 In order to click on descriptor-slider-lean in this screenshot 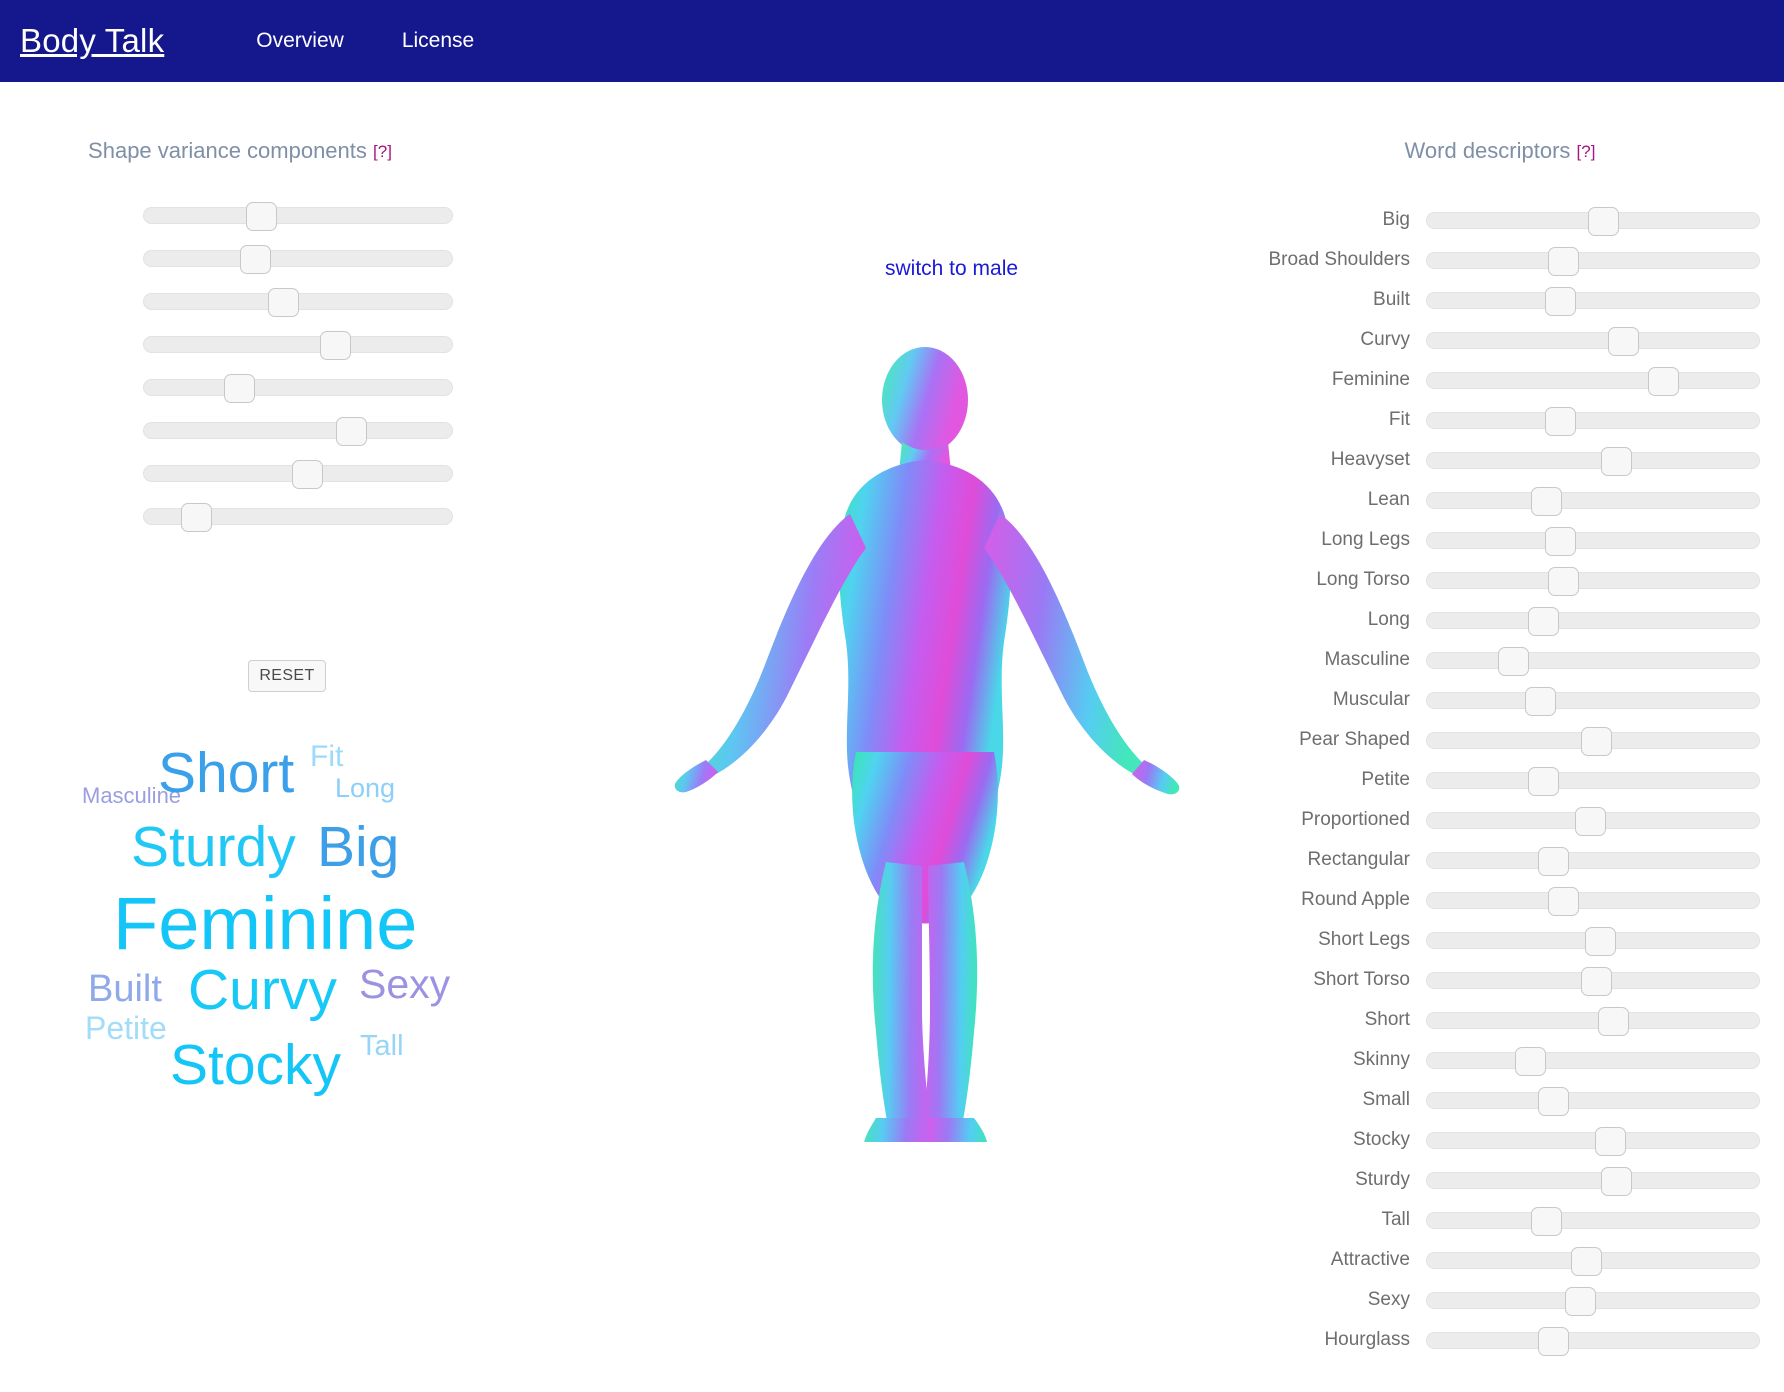, I will do `click(1593, 501)`.